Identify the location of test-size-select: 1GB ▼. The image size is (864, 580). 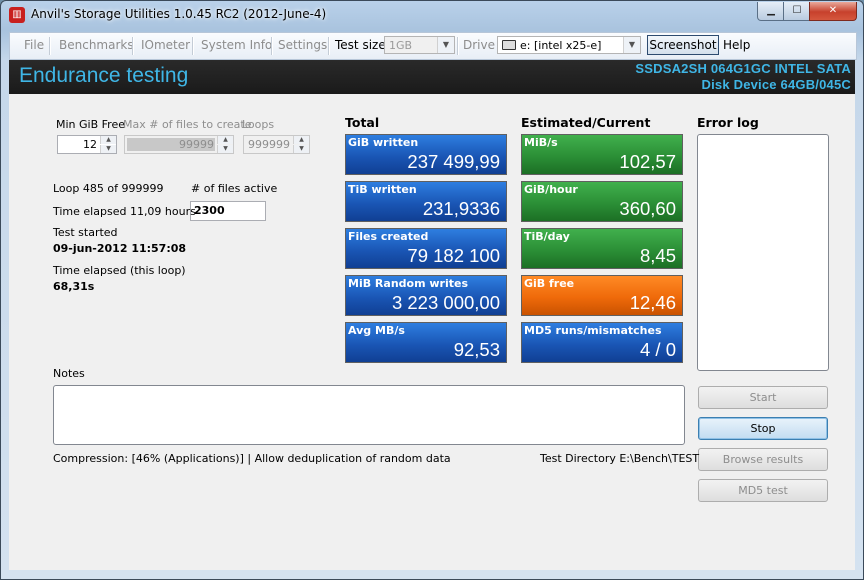
(419, 45).